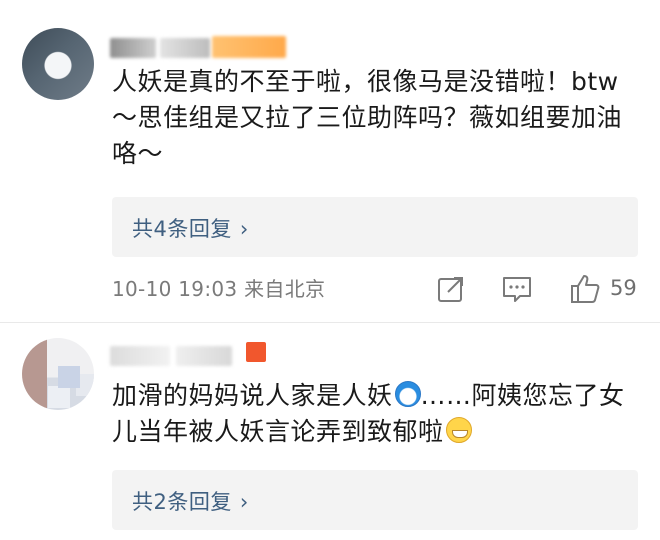  I want to click on user-badge-redacted, so click(249, 47).